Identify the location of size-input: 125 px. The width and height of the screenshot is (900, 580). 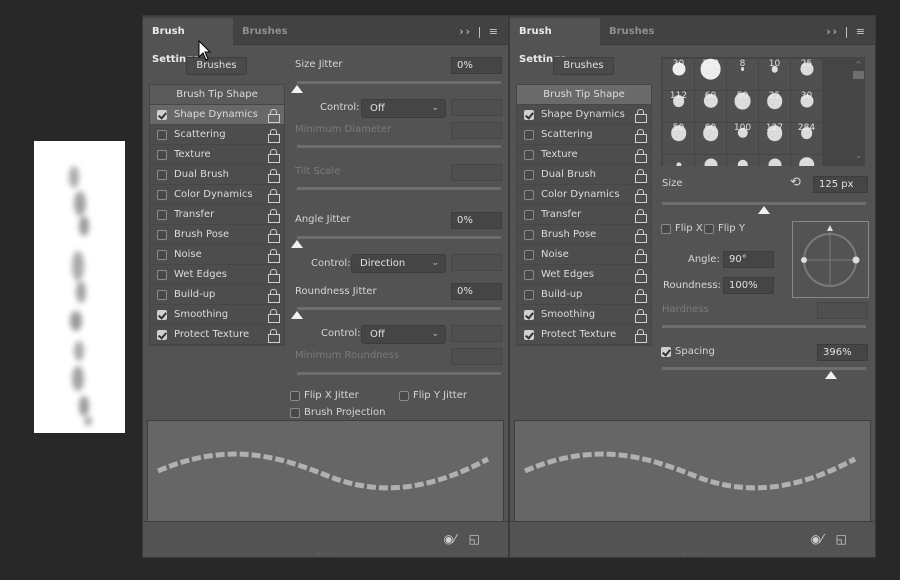
(840, 184).